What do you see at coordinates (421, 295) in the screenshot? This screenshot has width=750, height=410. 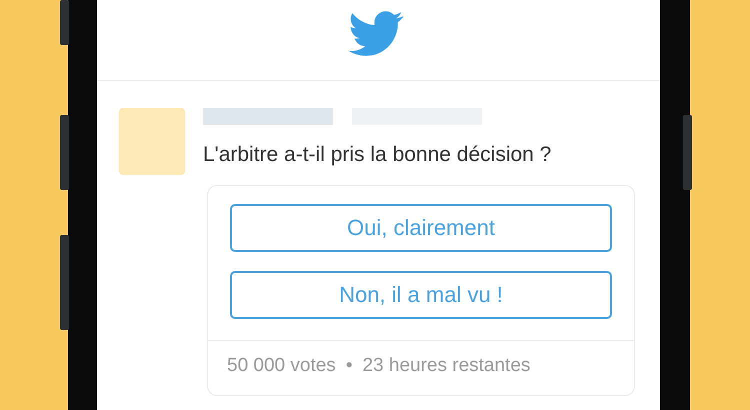 I see `poll-option: Non, il a mal vu !` at bounding box center [421, 295].